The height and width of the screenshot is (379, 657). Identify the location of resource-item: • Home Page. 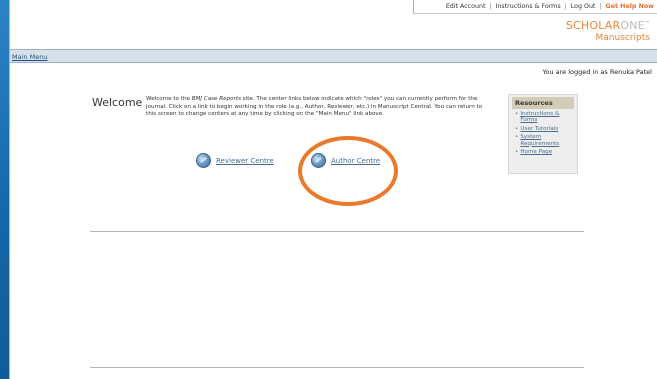
(545, 152).